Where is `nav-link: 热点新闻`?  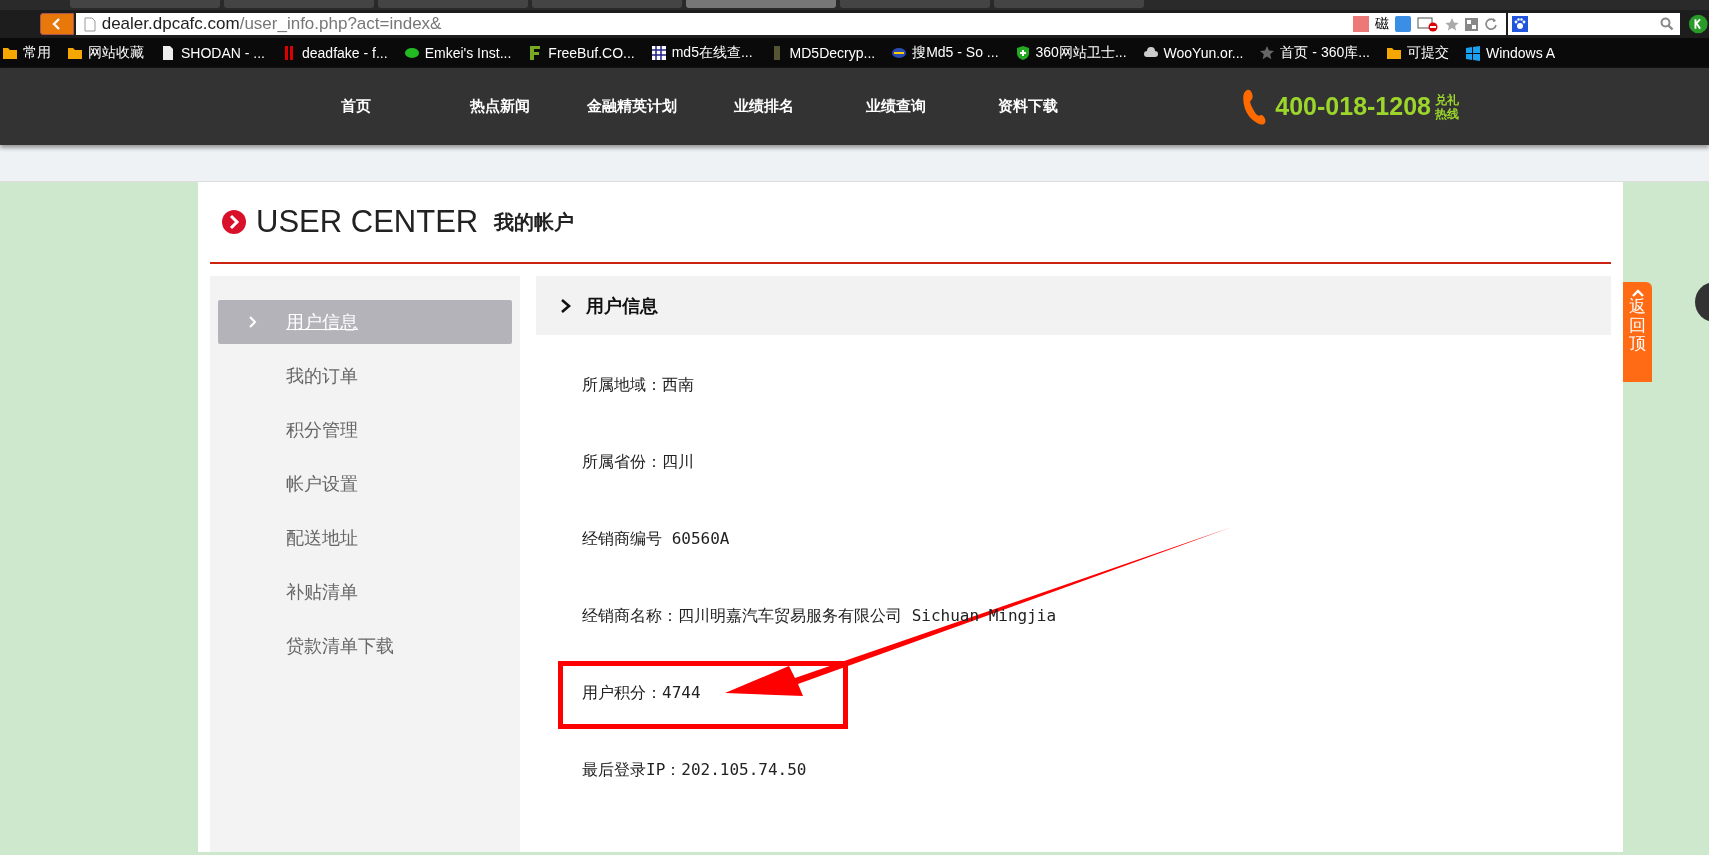 nav-link: 热点新闻 is located at coordinates (500, 106).